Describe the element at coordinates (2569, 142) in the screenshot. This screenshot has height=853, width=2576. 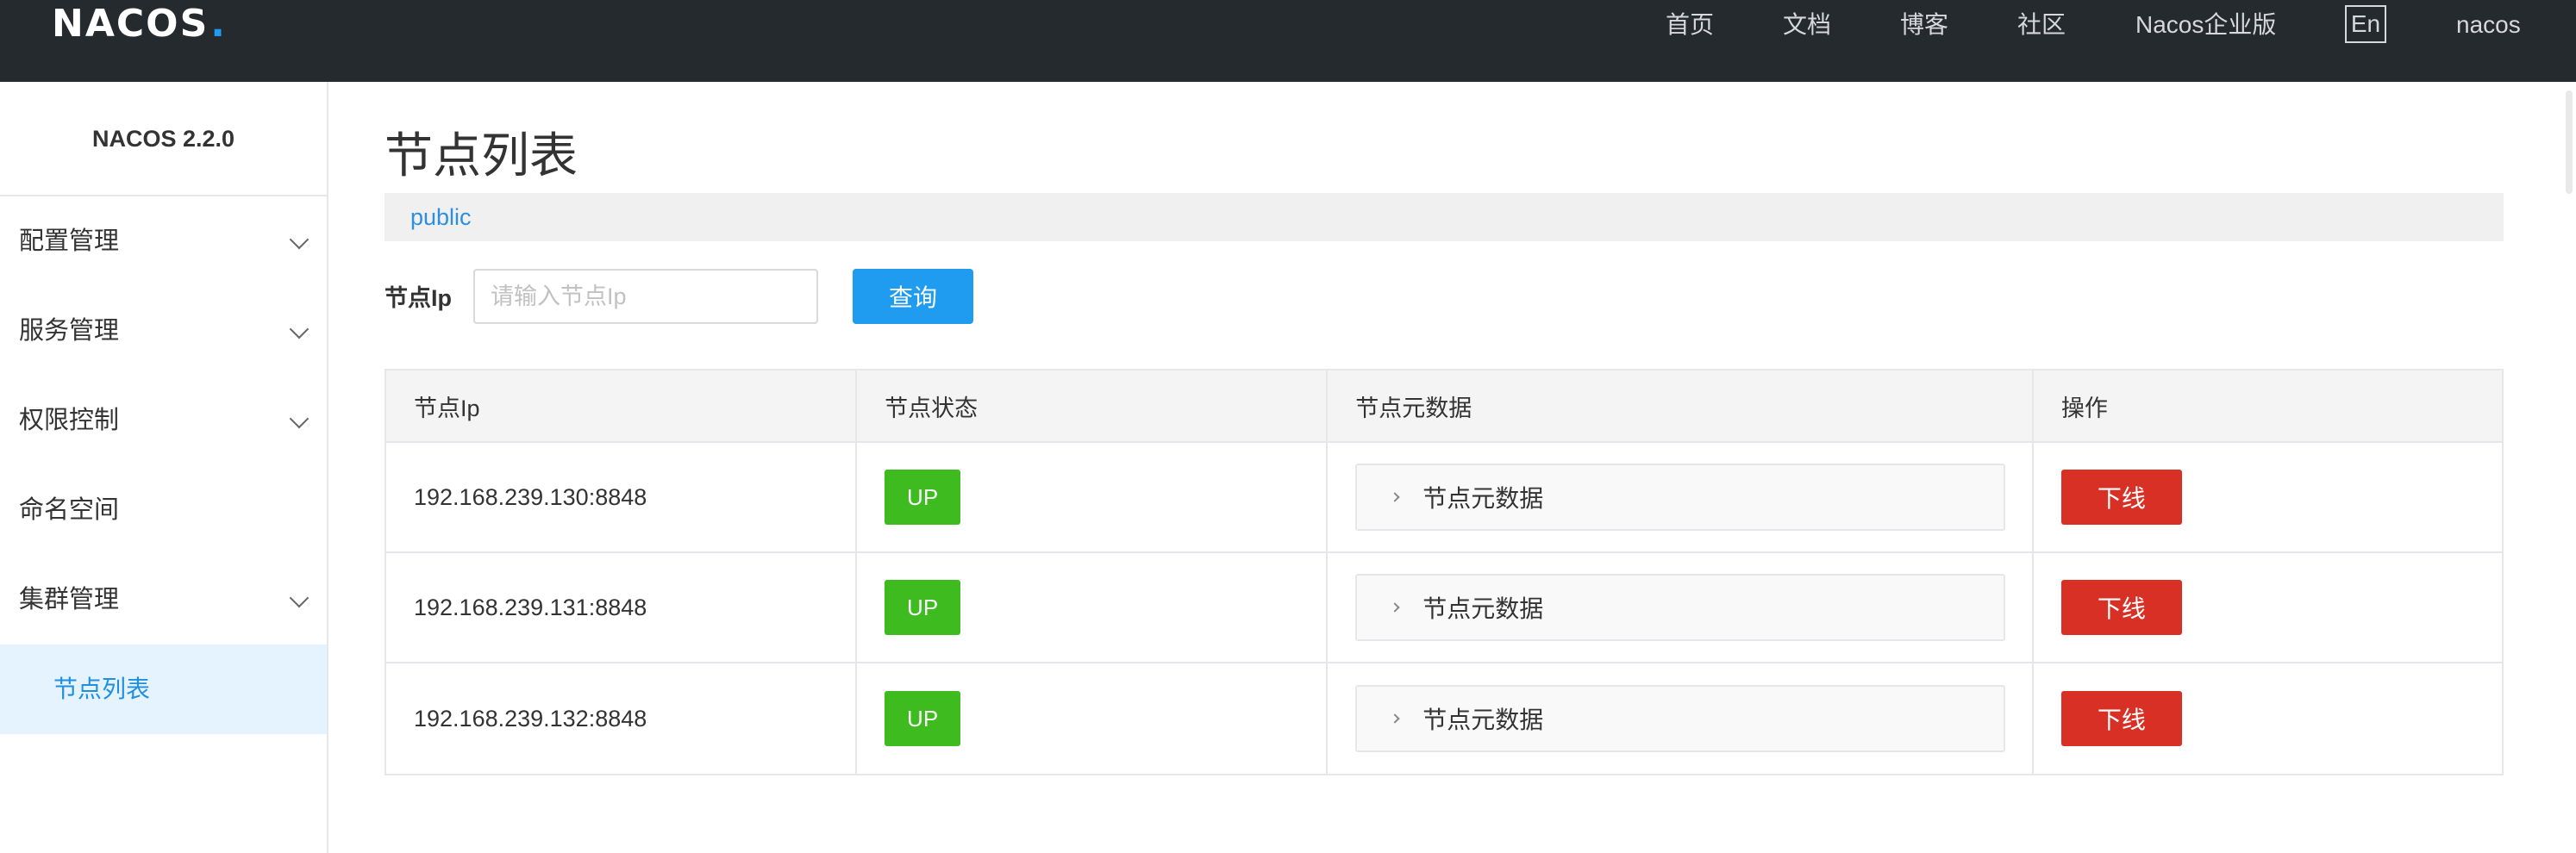
I see `scrollbar-thumb` at that location.